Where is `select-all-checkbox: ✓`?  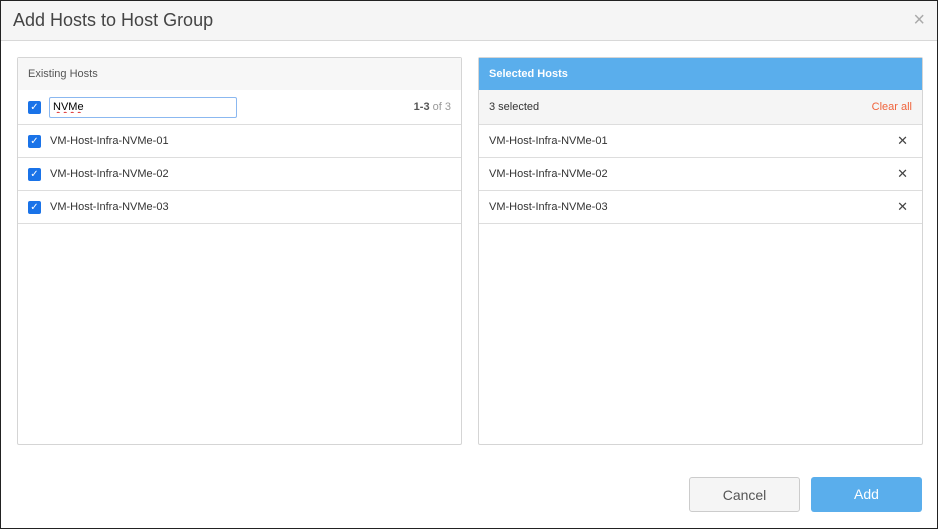 select-all-checkbox: ✓ is located at coordinates (34, 107).